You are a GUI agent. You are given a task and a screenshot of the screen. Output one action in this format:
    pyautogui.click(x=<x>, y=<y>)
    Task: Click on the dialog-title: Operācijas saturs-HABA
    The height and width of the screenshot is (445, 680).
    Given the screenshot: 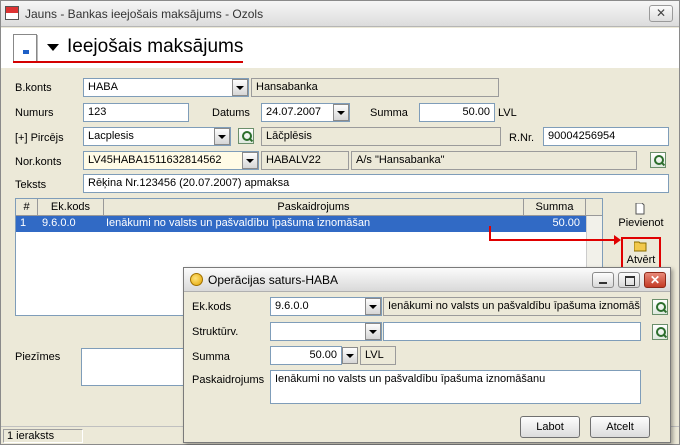 What is the action you would take?
    pyautogui.click(x=273, y=280)
    